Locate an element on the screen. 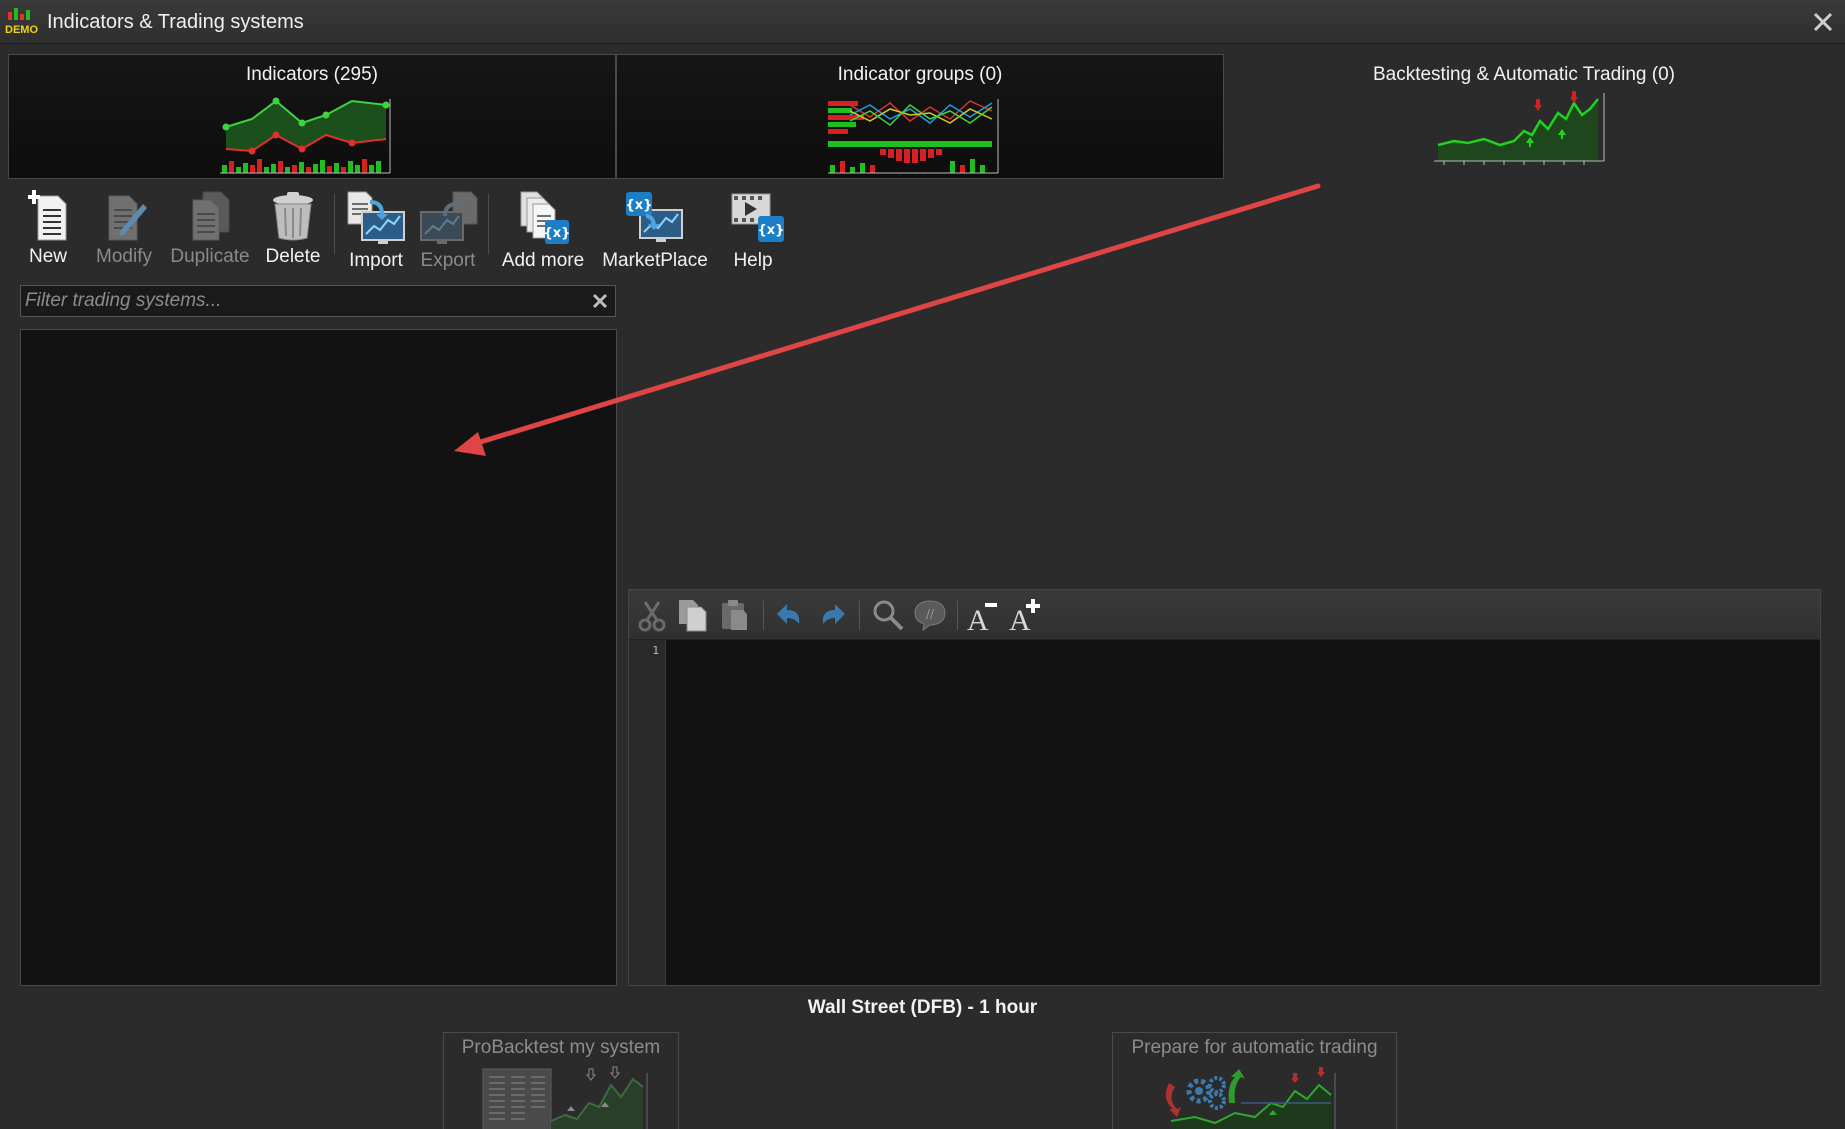 This screenshot has height=1129, width=1845. new-button: New is located at coordinates (48, 231).